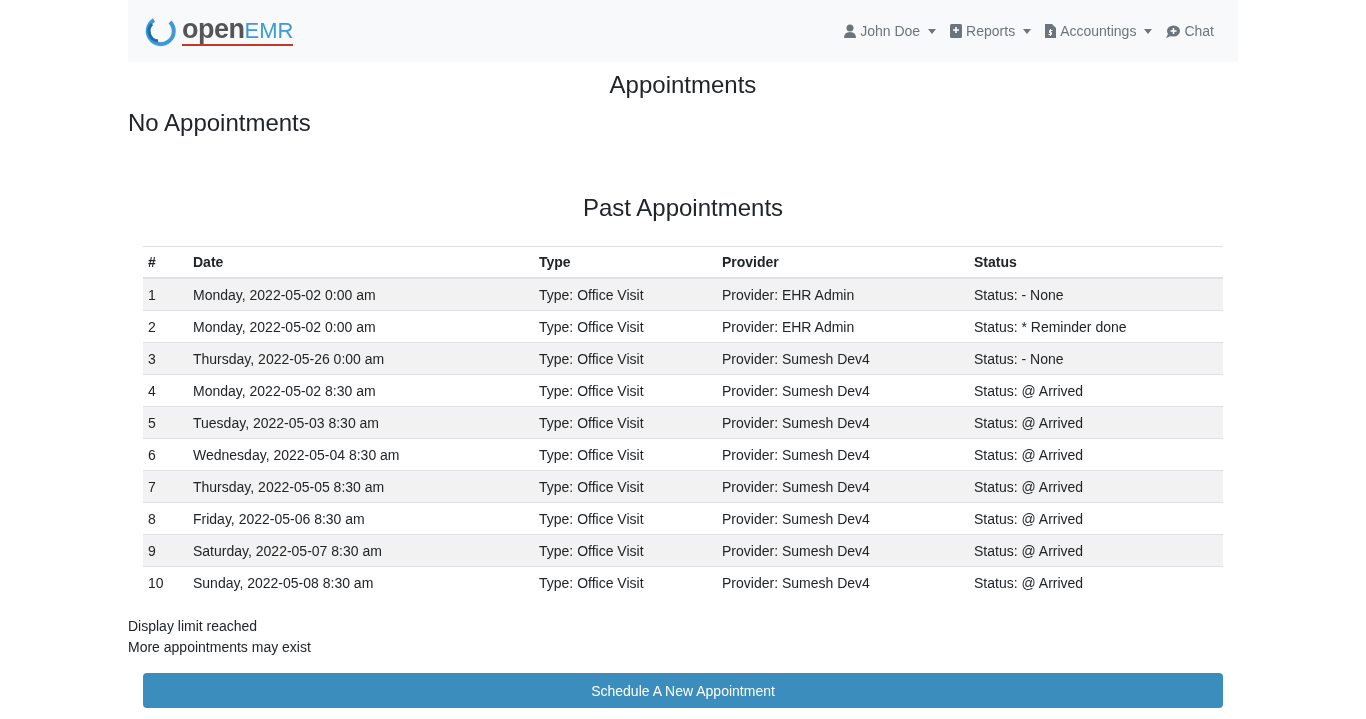  What do you see at coordinates (1173, 31) in the screenshot?
I see `chat-icon` at bounding box center [1173, 31].